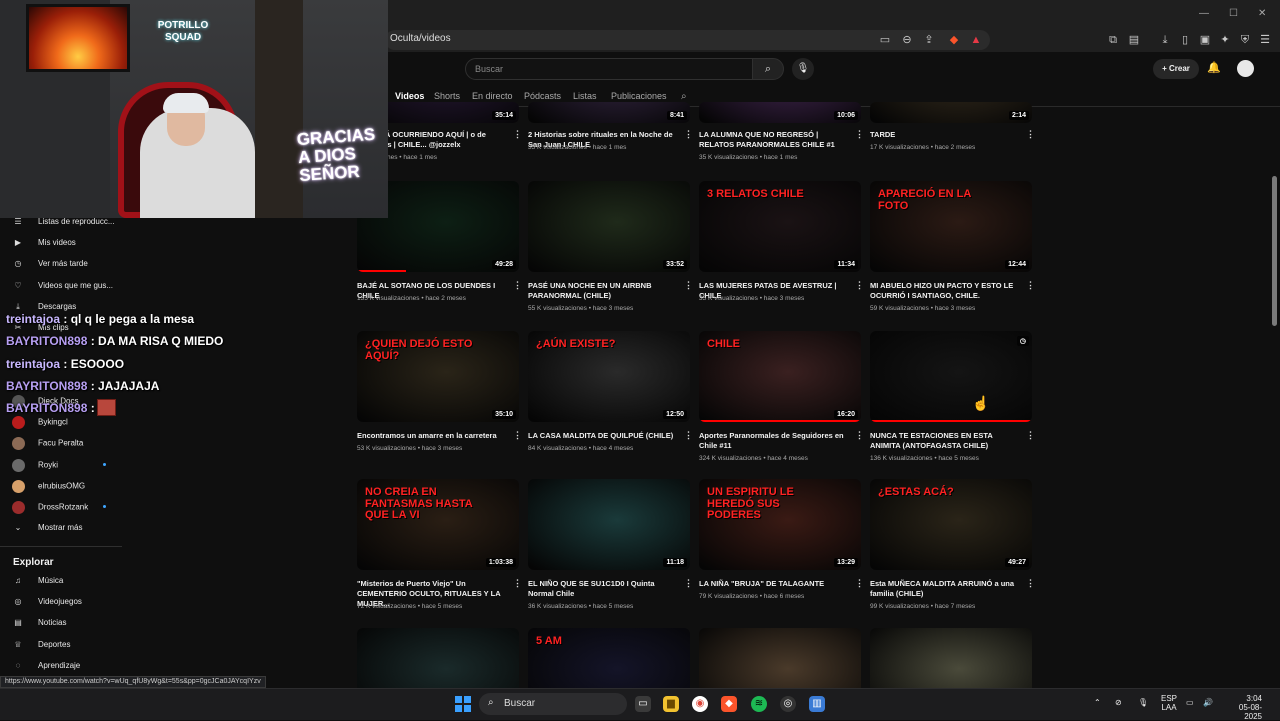 The image size is (1280, 721). Describe the element at coordinates (729, 704) in the screenshot. I see `brave-icon: ◆` at that location.